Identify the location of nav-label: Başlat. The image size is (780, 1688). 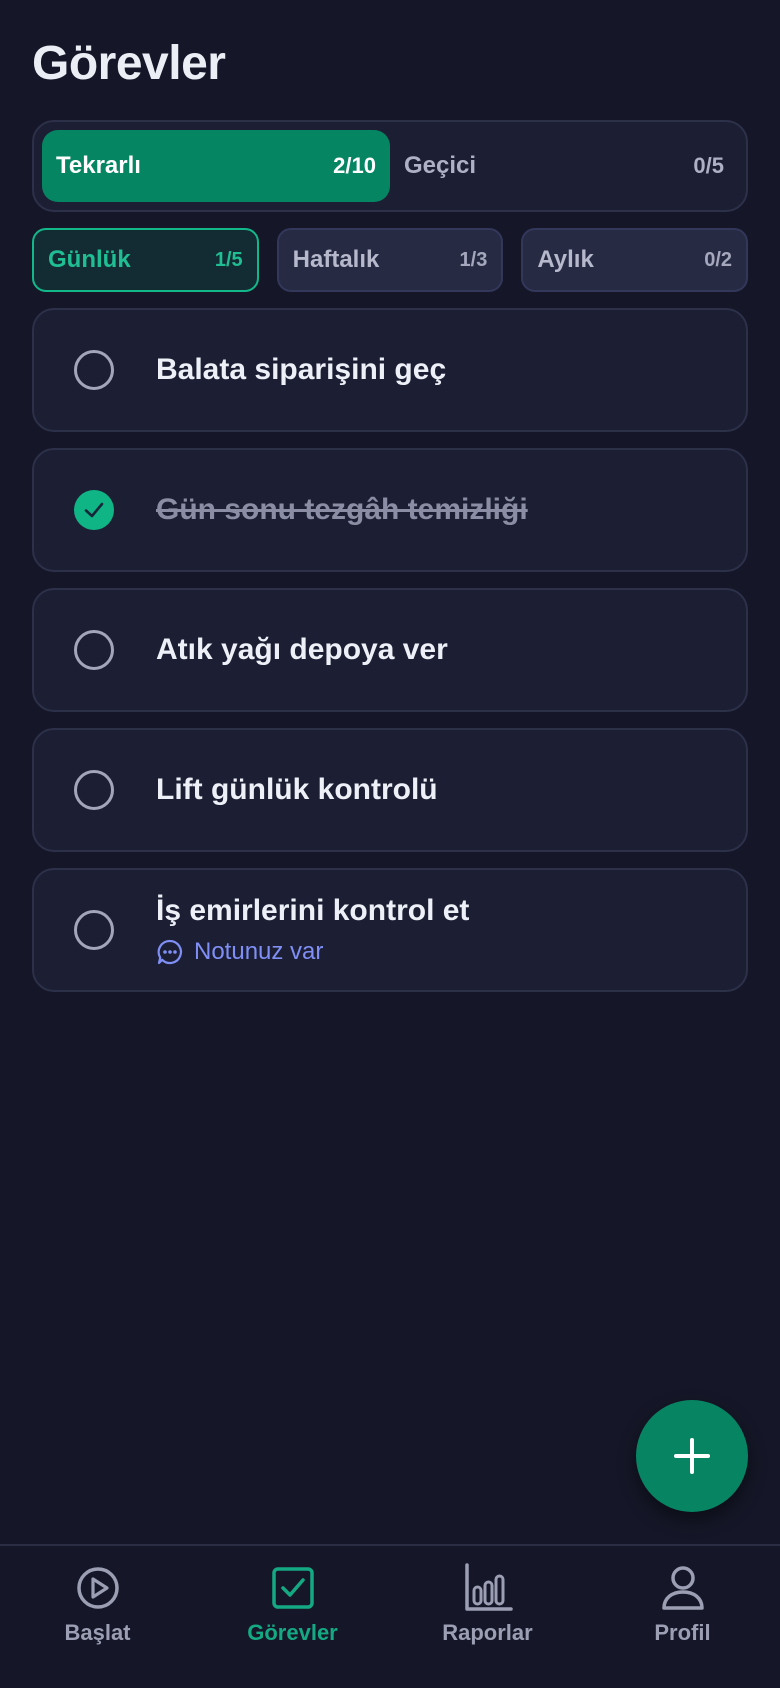
(97, 1632).